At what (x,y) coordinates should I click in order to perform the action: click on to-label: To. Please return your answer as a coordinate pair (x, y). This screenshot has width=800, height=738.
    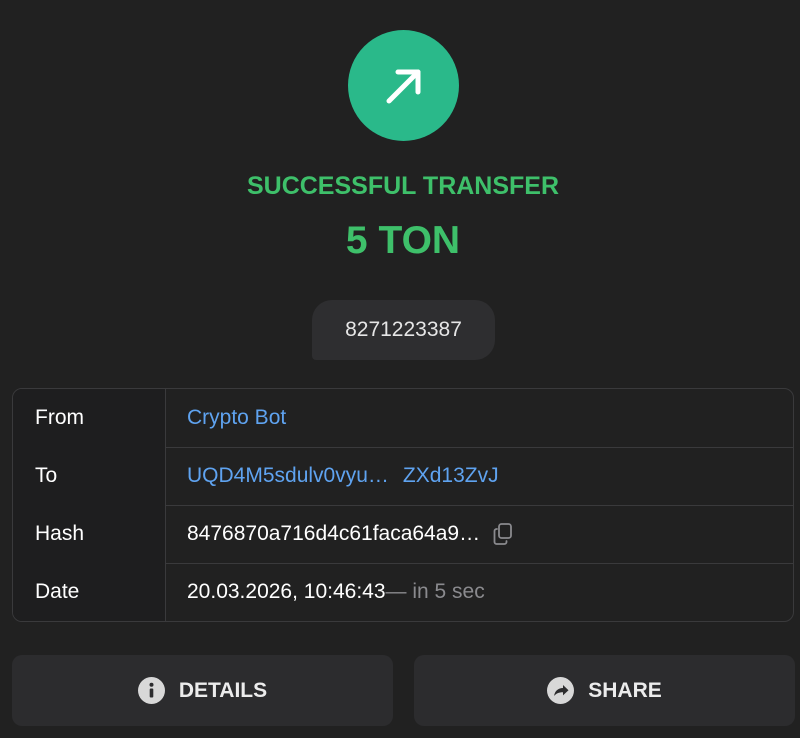
    Looking at the image, I should click on (89, 476).